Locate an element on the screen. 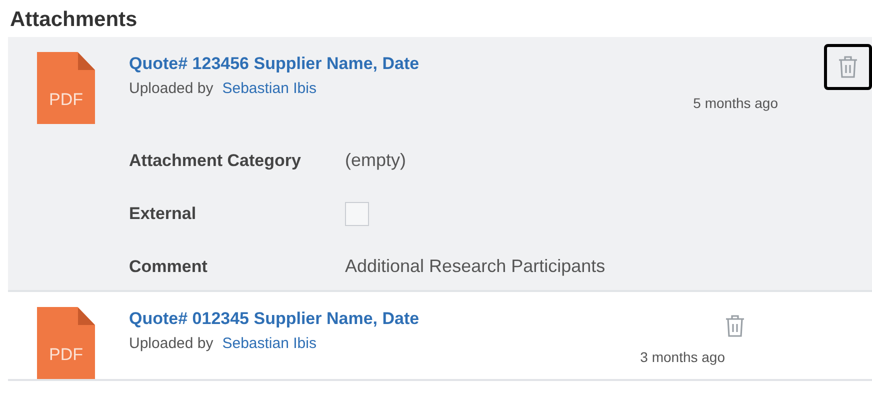 This screenshot has height=413, width=872. upload-time: 3 months ago is located at coordinates (682, 357).